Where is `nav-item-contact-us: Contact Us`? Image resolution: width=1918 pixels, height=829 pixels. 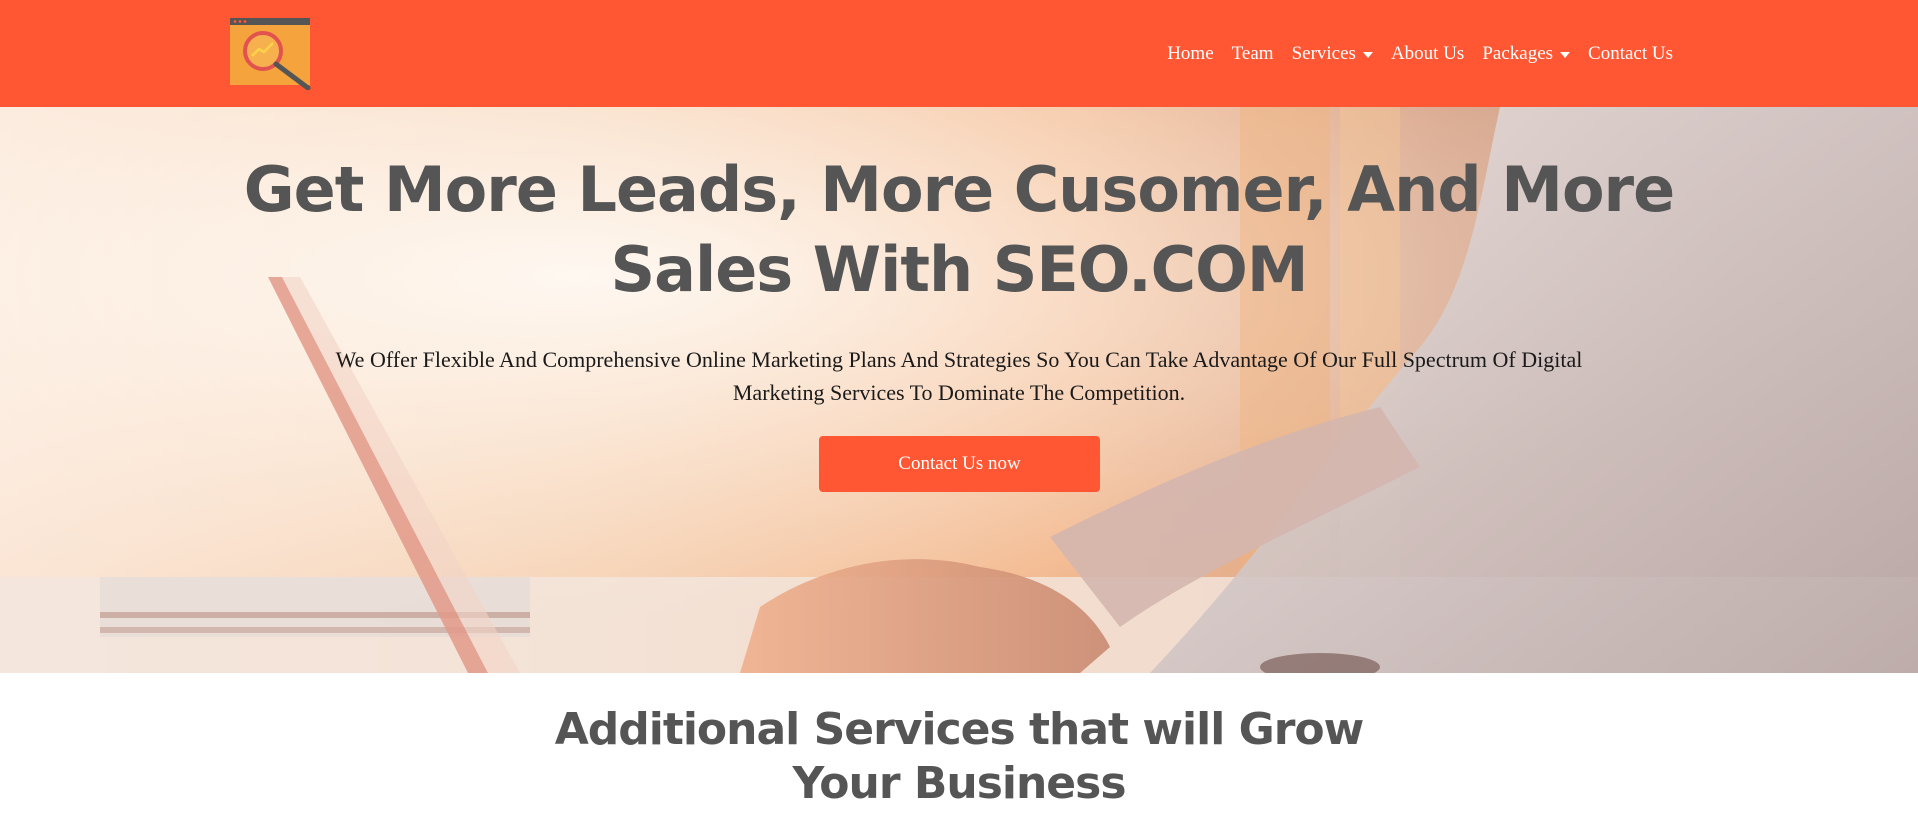
nav-item-contact-us: Contact Us is located at coordinates (1630, 54).